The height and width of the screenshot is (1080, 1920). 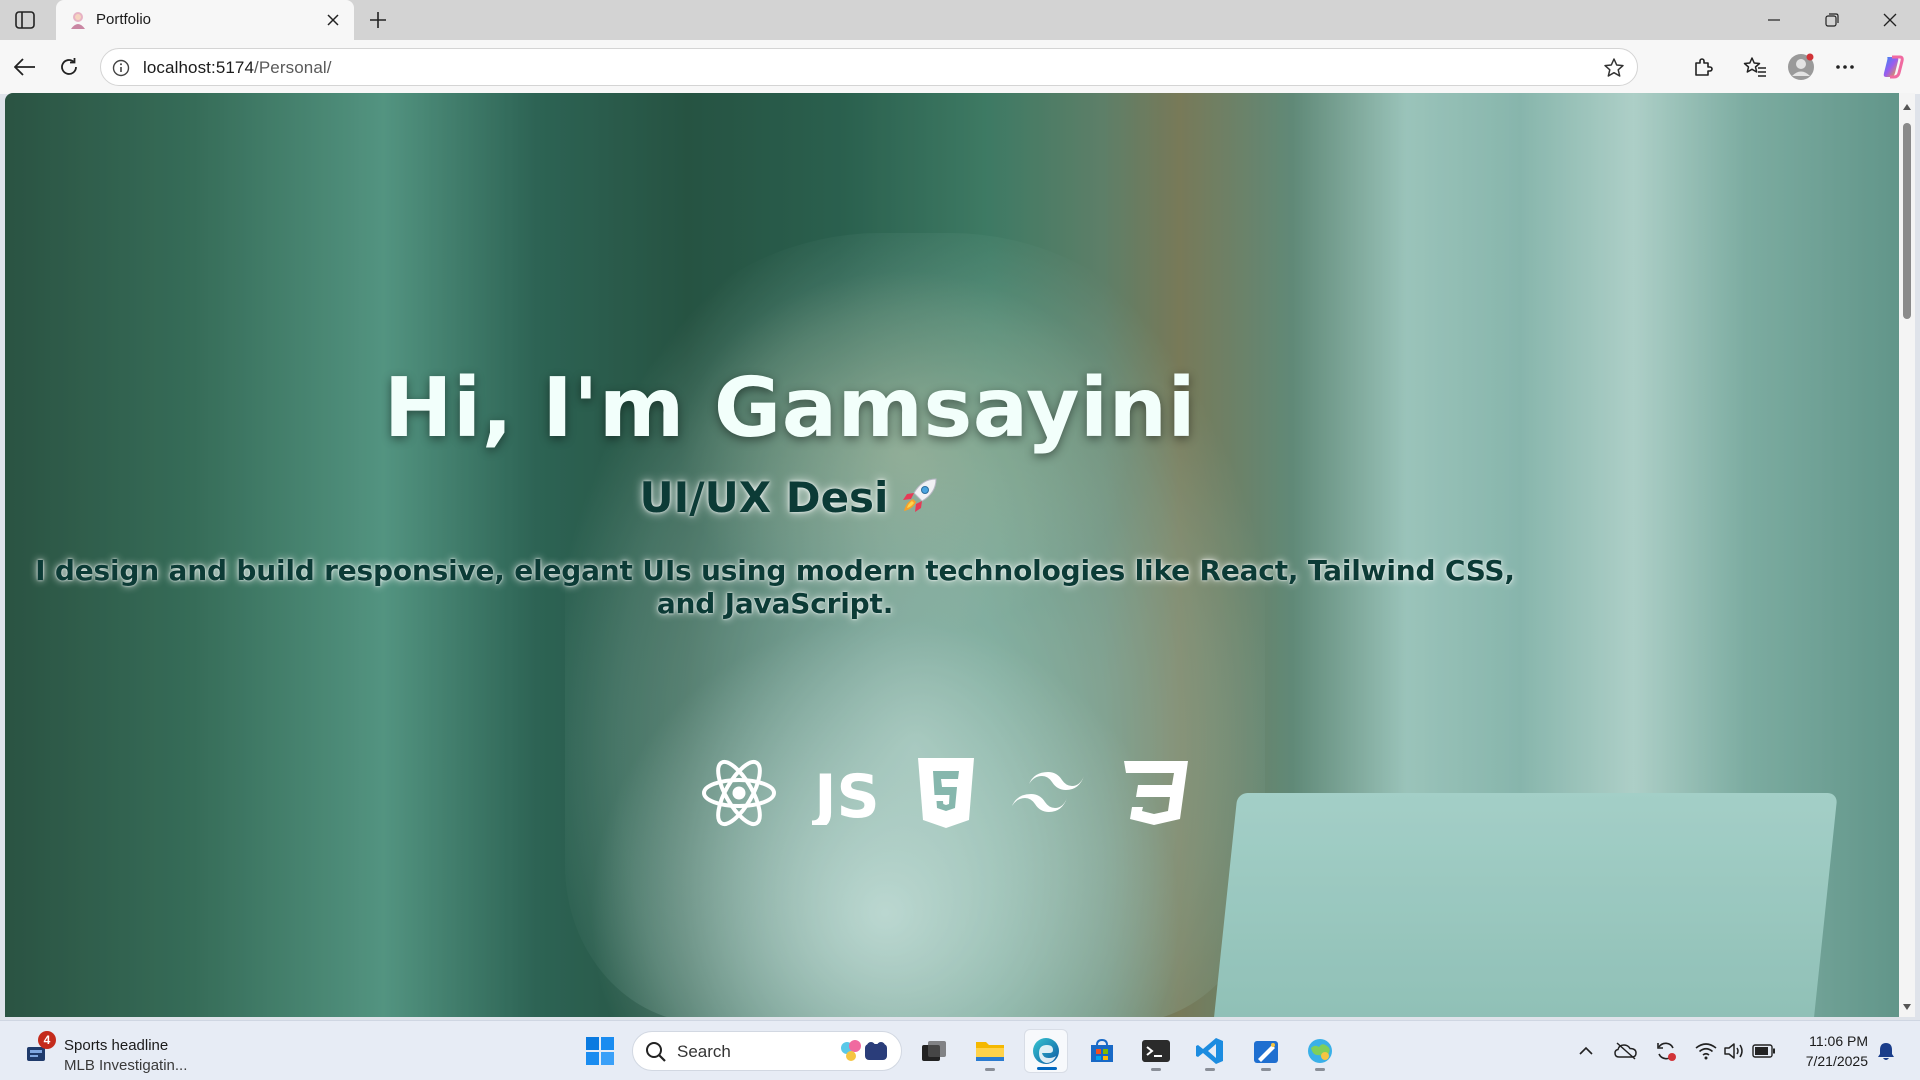 I want to click on javascript-icon-label: JS, so click(x=846, y=793).